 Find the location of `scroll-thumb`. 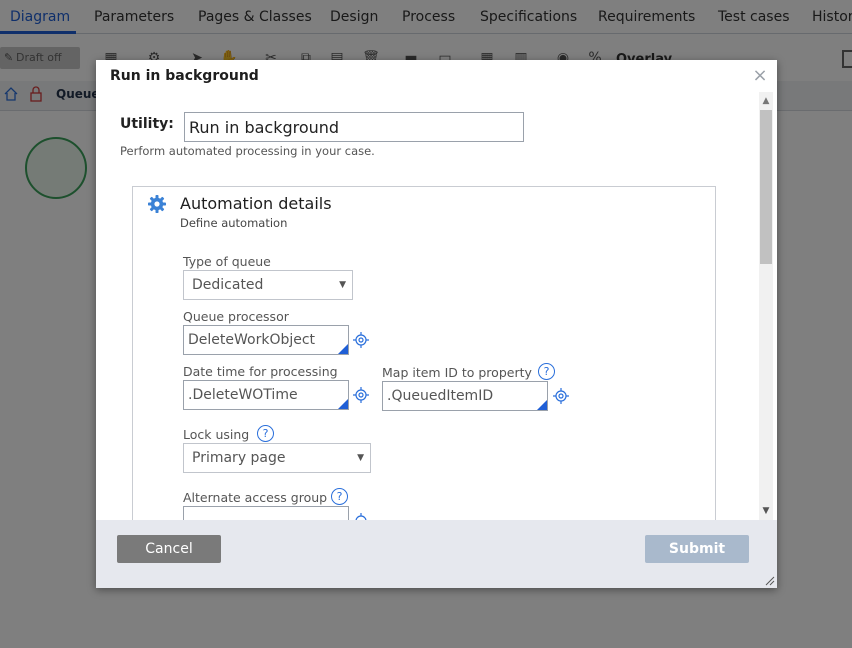

scroll-thumb is located at coordinates (766, 187).